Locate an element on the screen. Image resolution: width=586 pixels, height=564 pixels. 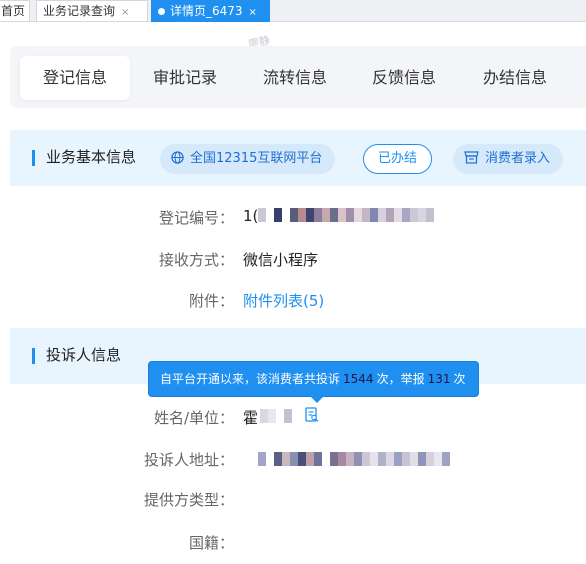
provider-type-label: 提供方类型： is located at coordinates (188, 500).